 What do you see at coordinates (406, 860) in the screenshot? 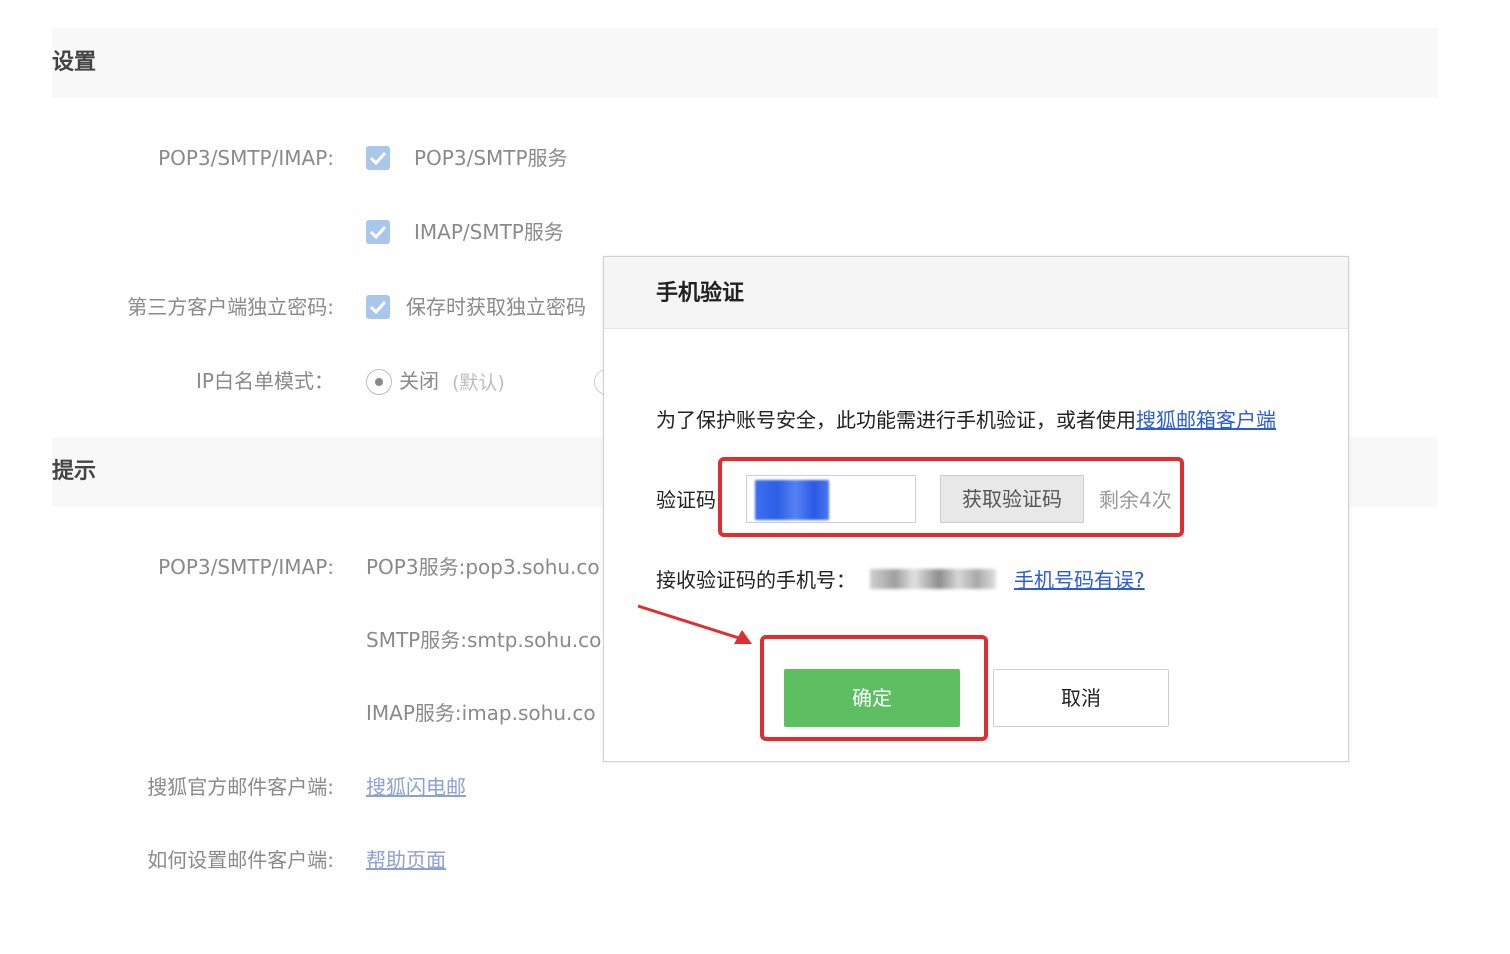
I see `help-page-link: 帮助页面` at bounding box center [406, 860].